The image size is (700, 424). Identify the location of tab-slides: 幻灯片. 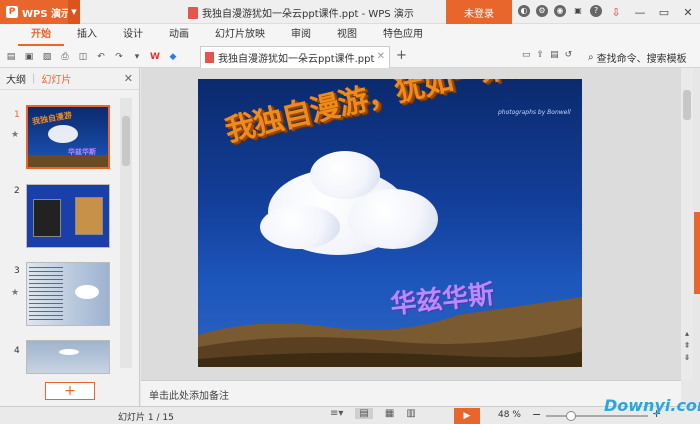
(56, 78).